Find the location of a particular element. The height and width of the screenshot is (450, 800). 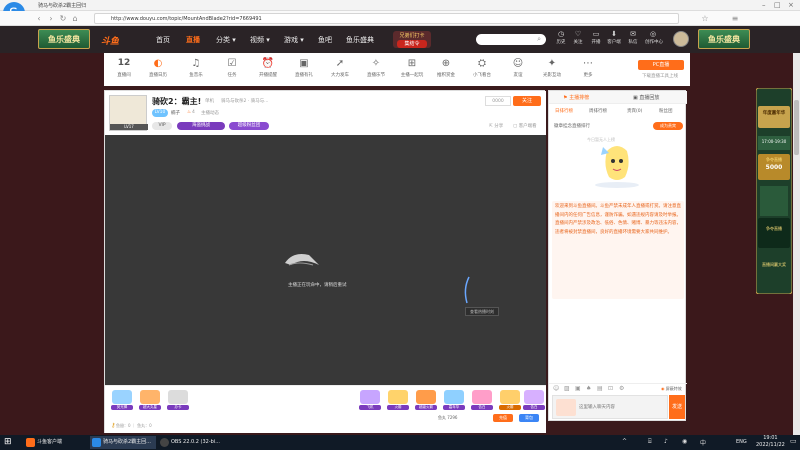

banner-right: 鱼乐盛典 is located at coordinates (724, 39).